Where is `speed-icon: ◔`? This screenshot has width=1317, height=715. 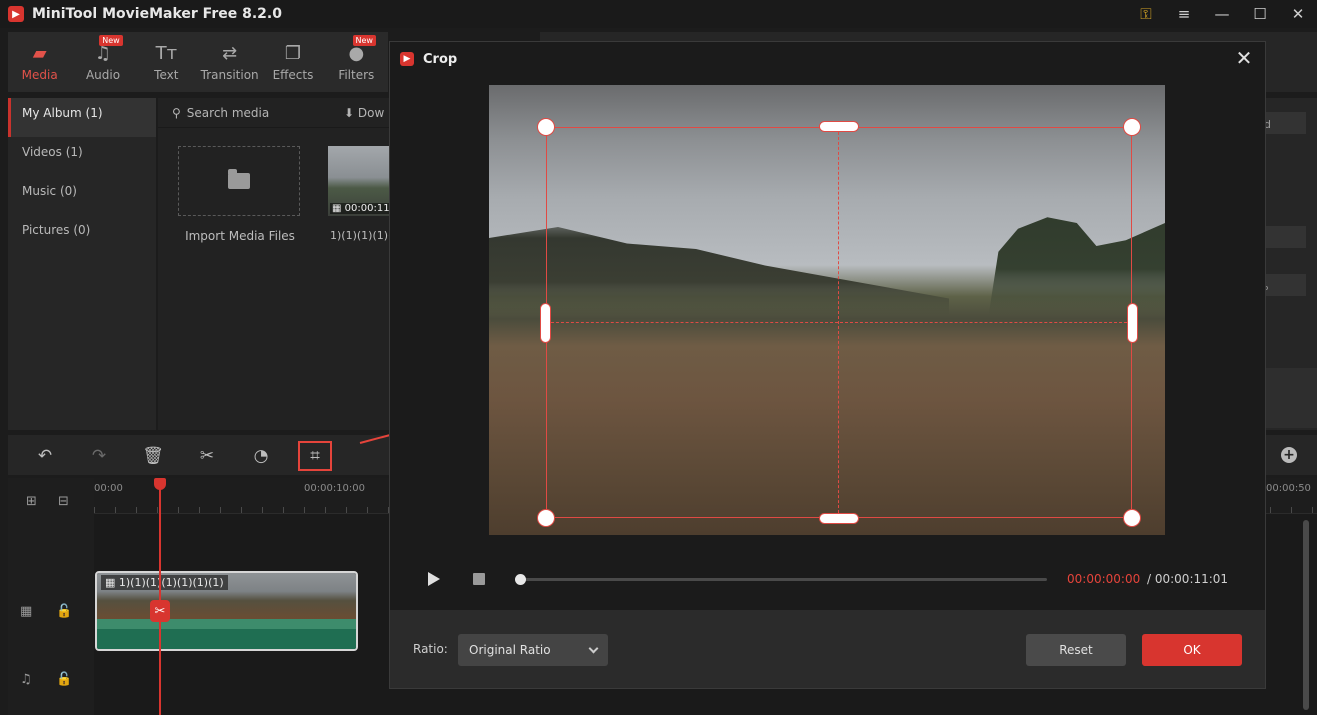
speed-icon: ◔ is located at coordinates (261, 456).